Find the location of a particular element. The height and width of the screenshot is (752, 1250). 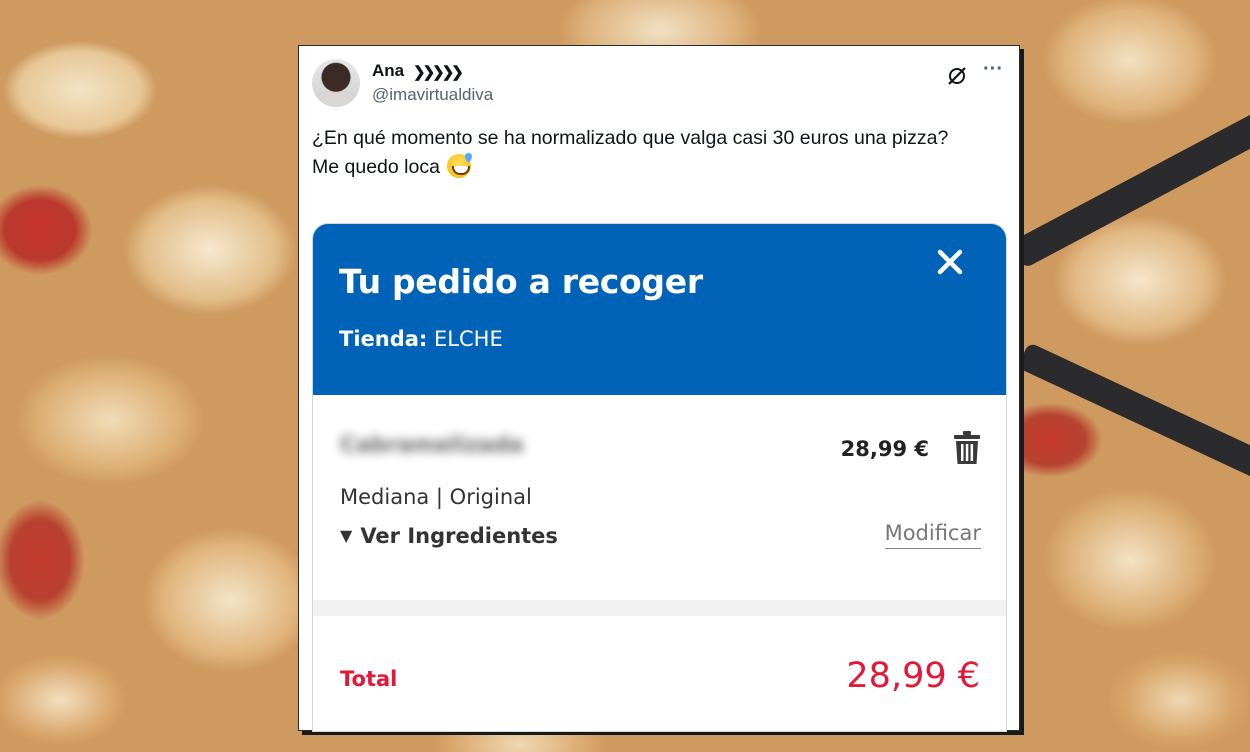

close-icon is located at coordinates (950, 262).